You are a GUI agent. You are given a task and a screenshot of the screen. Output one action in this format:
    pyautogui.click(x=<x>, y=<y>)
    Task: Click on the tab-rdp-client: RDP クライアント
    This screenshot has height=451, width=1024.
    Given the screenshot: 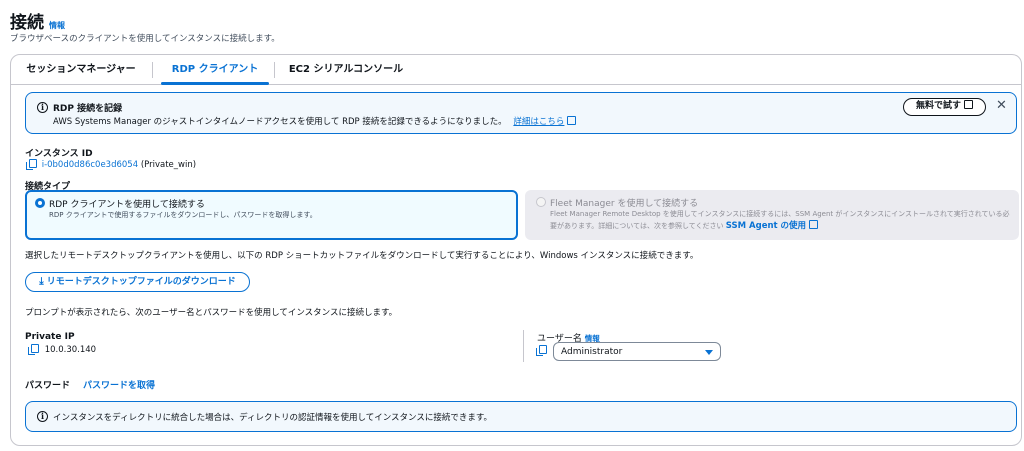 What is the action you would take?
    pyautogui.click(x=215, y=70)
    